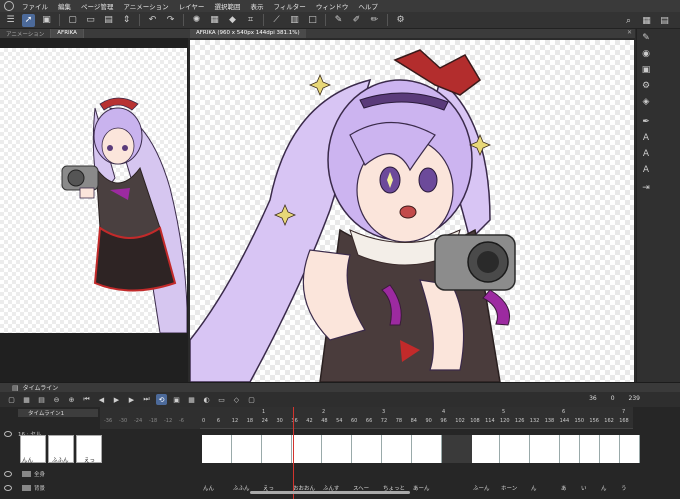 The width and height of the screenshot is (680, 499). Describe the element at coordinates (176, 399) in the screenshot. I see `new-cel-icon: ▣` at that location.